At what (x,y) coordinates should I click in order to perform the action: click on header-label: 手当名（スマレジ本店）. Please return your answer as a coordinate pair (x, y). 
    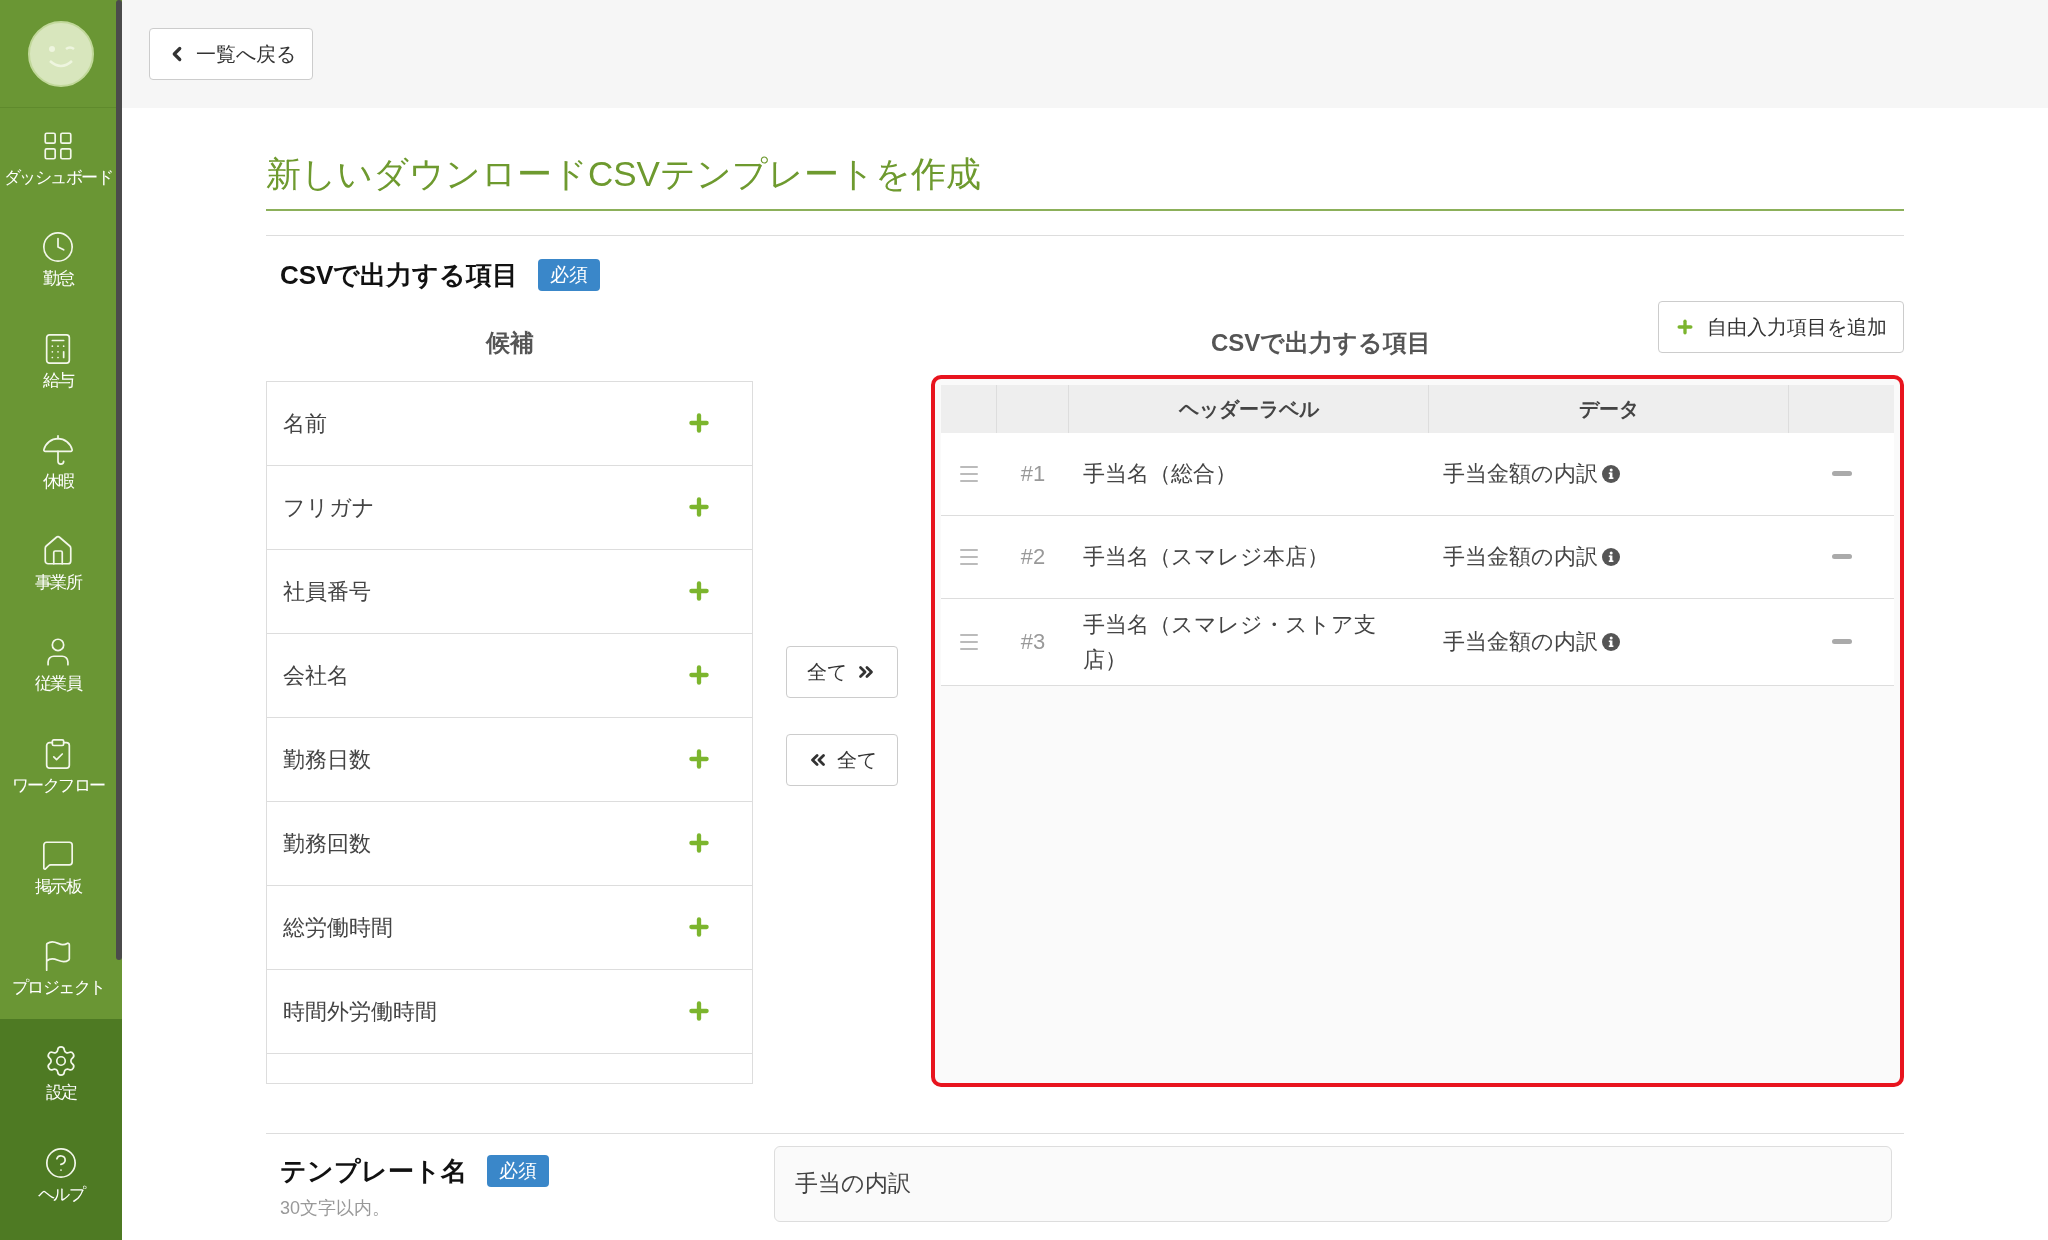
    Looking at the image, I should click on (1206, 556).